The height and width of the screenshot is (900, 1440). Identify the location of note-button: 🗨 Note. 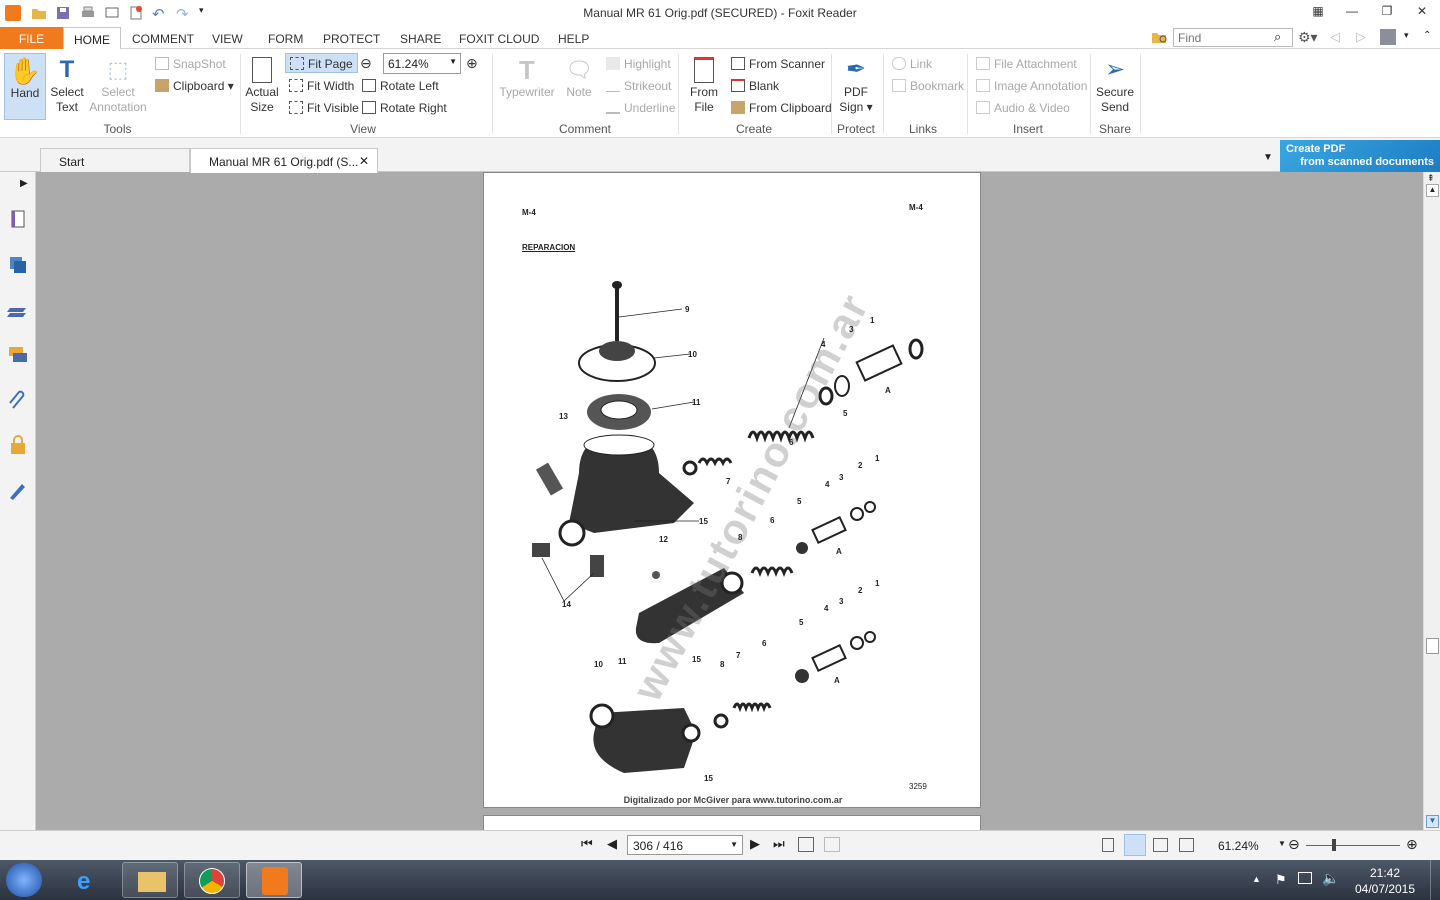
(579, 77).